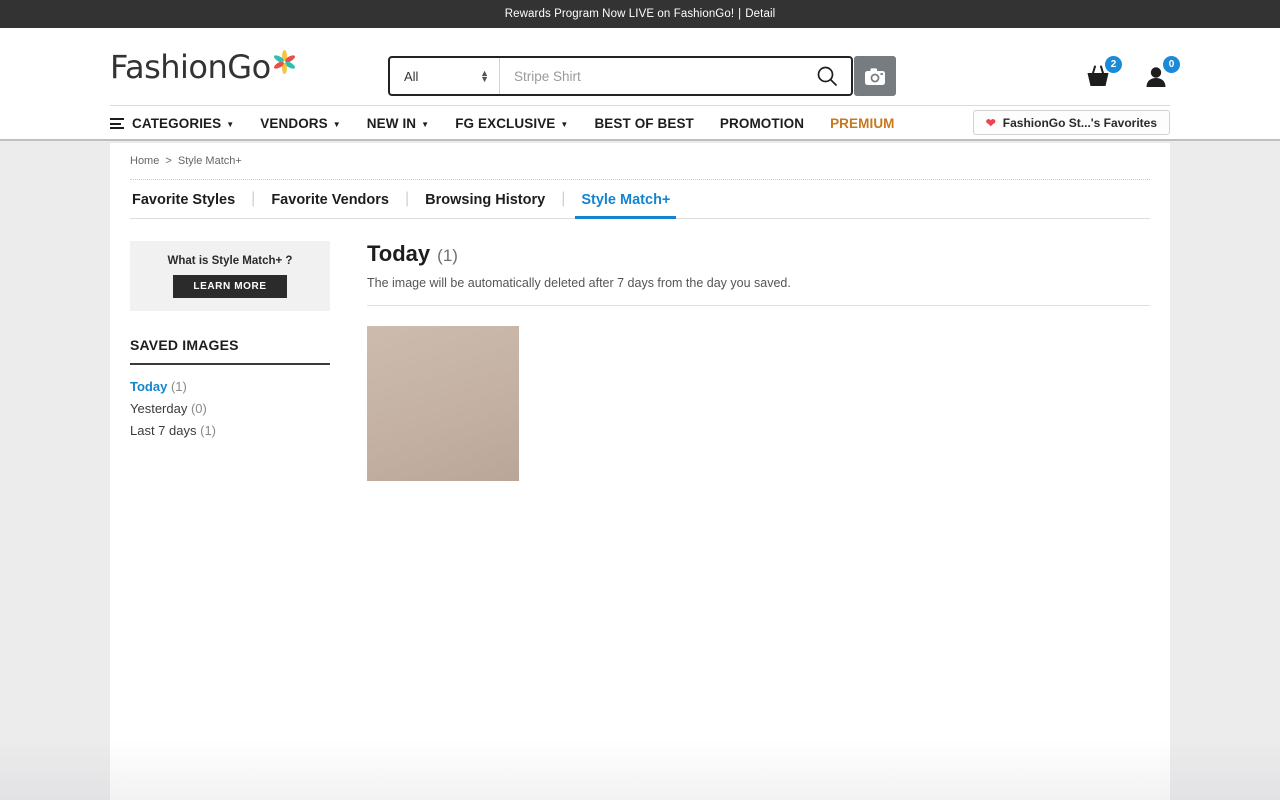 Image resolution: width=1280 pixels, height=800 pixels. What do you see at coordinates (330, 200) in the screenshot?
I see `tab-label: Favorite Vendors` at bounding box center [330, 200].